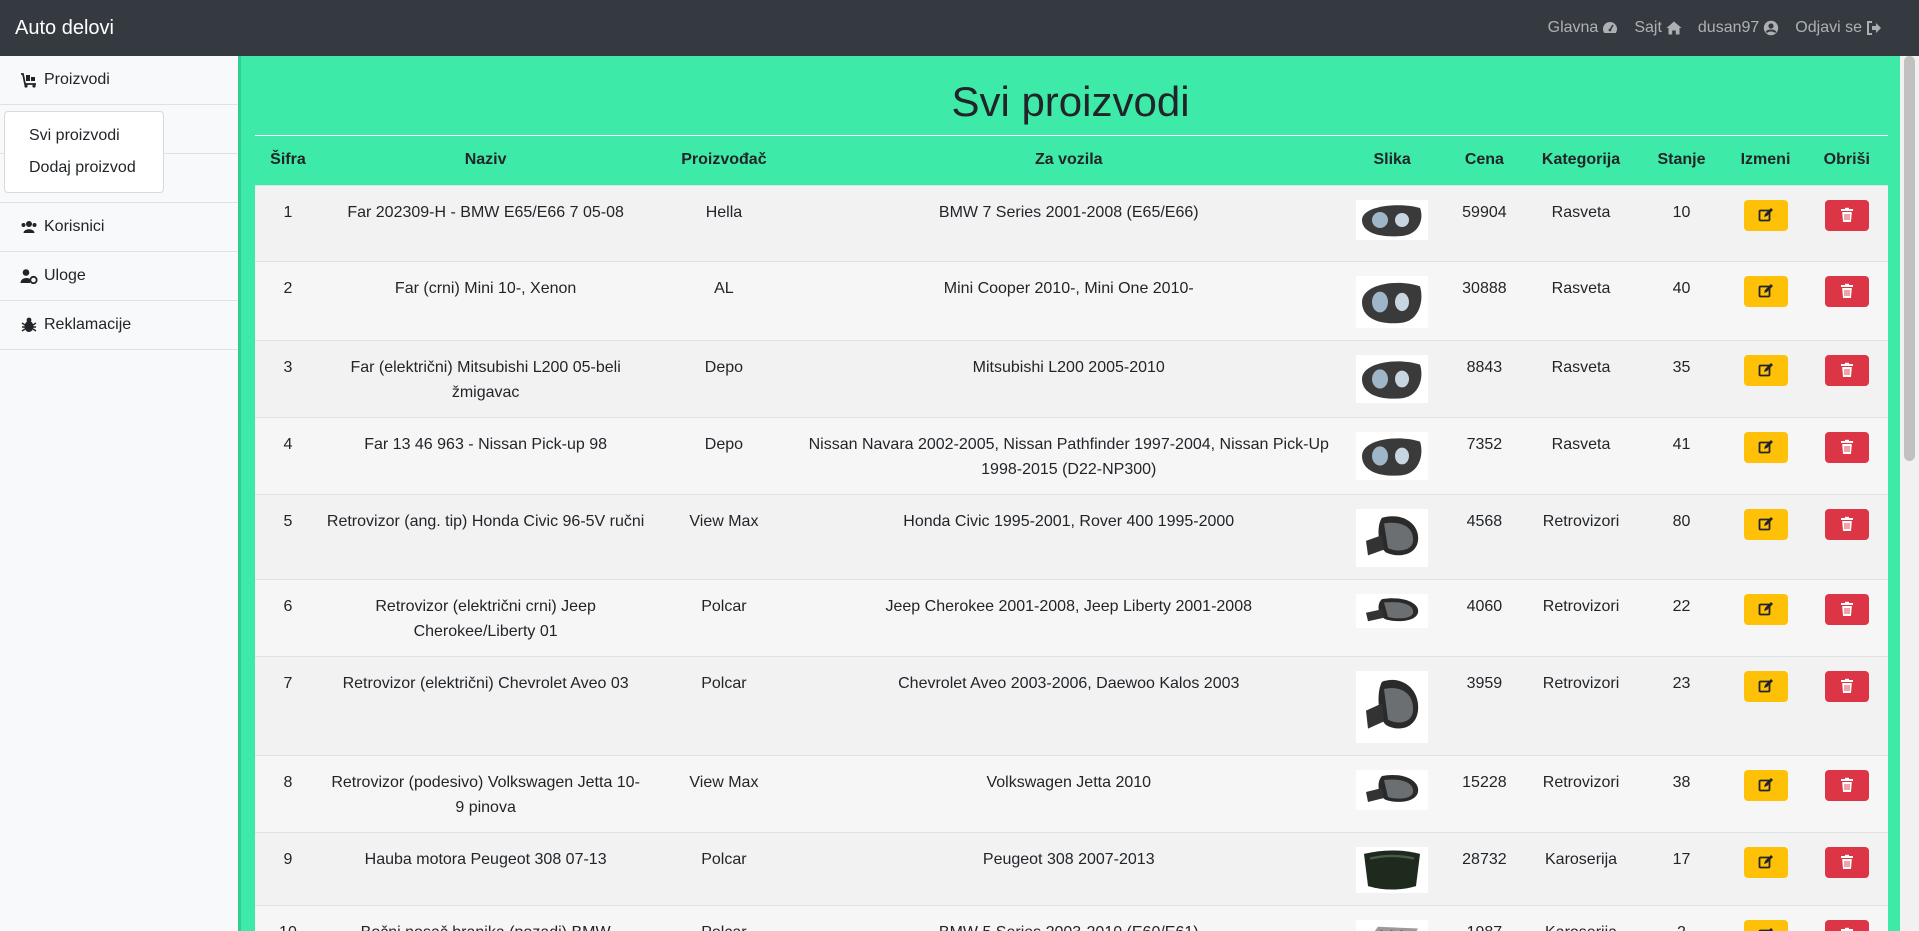 The image size is (1919, 931). Describe the element at coordinates (1484, 160) in the screenshot. I see `column-header: Cena` at that location.